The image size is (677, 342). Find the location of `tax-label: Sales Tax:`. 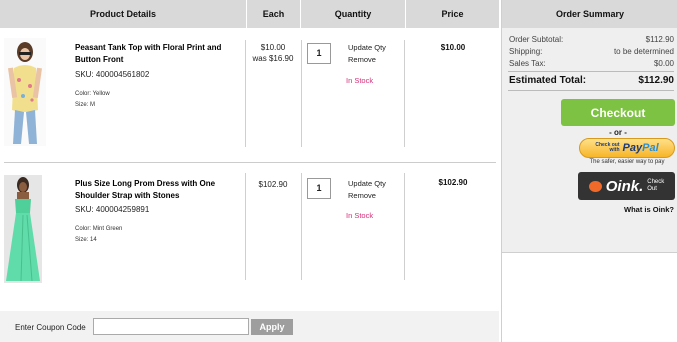

tax-label: Sales Tax: is located at coordinates (527, 63).